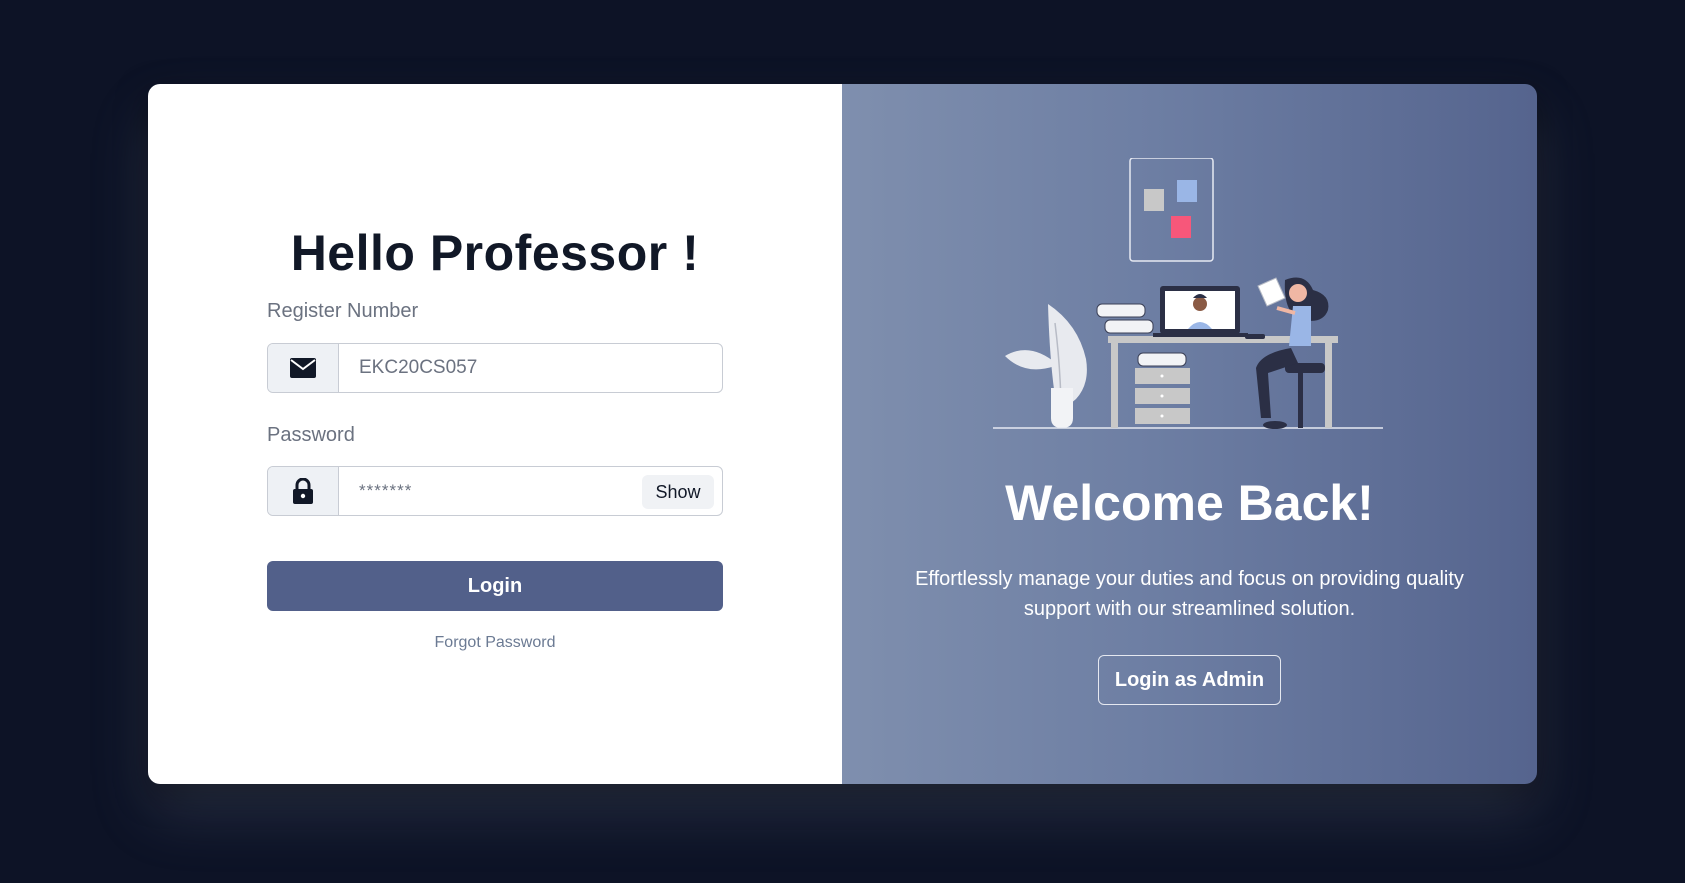  I want to click on password-group: Show, so click(495, 491).